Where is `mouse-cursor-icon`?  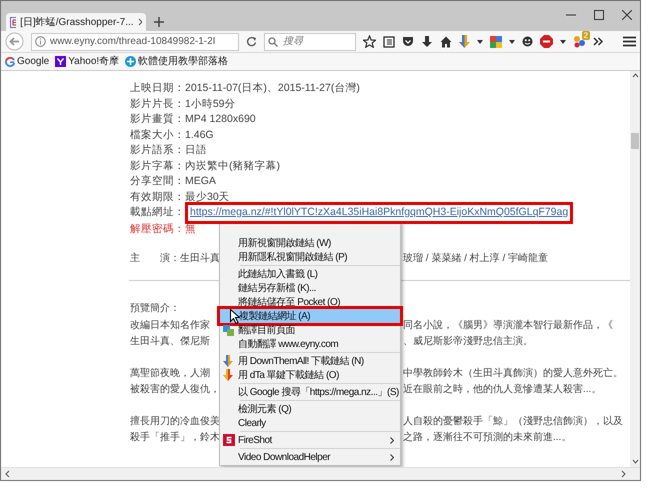
mouse-cursor-icon is located at coordinates (235, 316).